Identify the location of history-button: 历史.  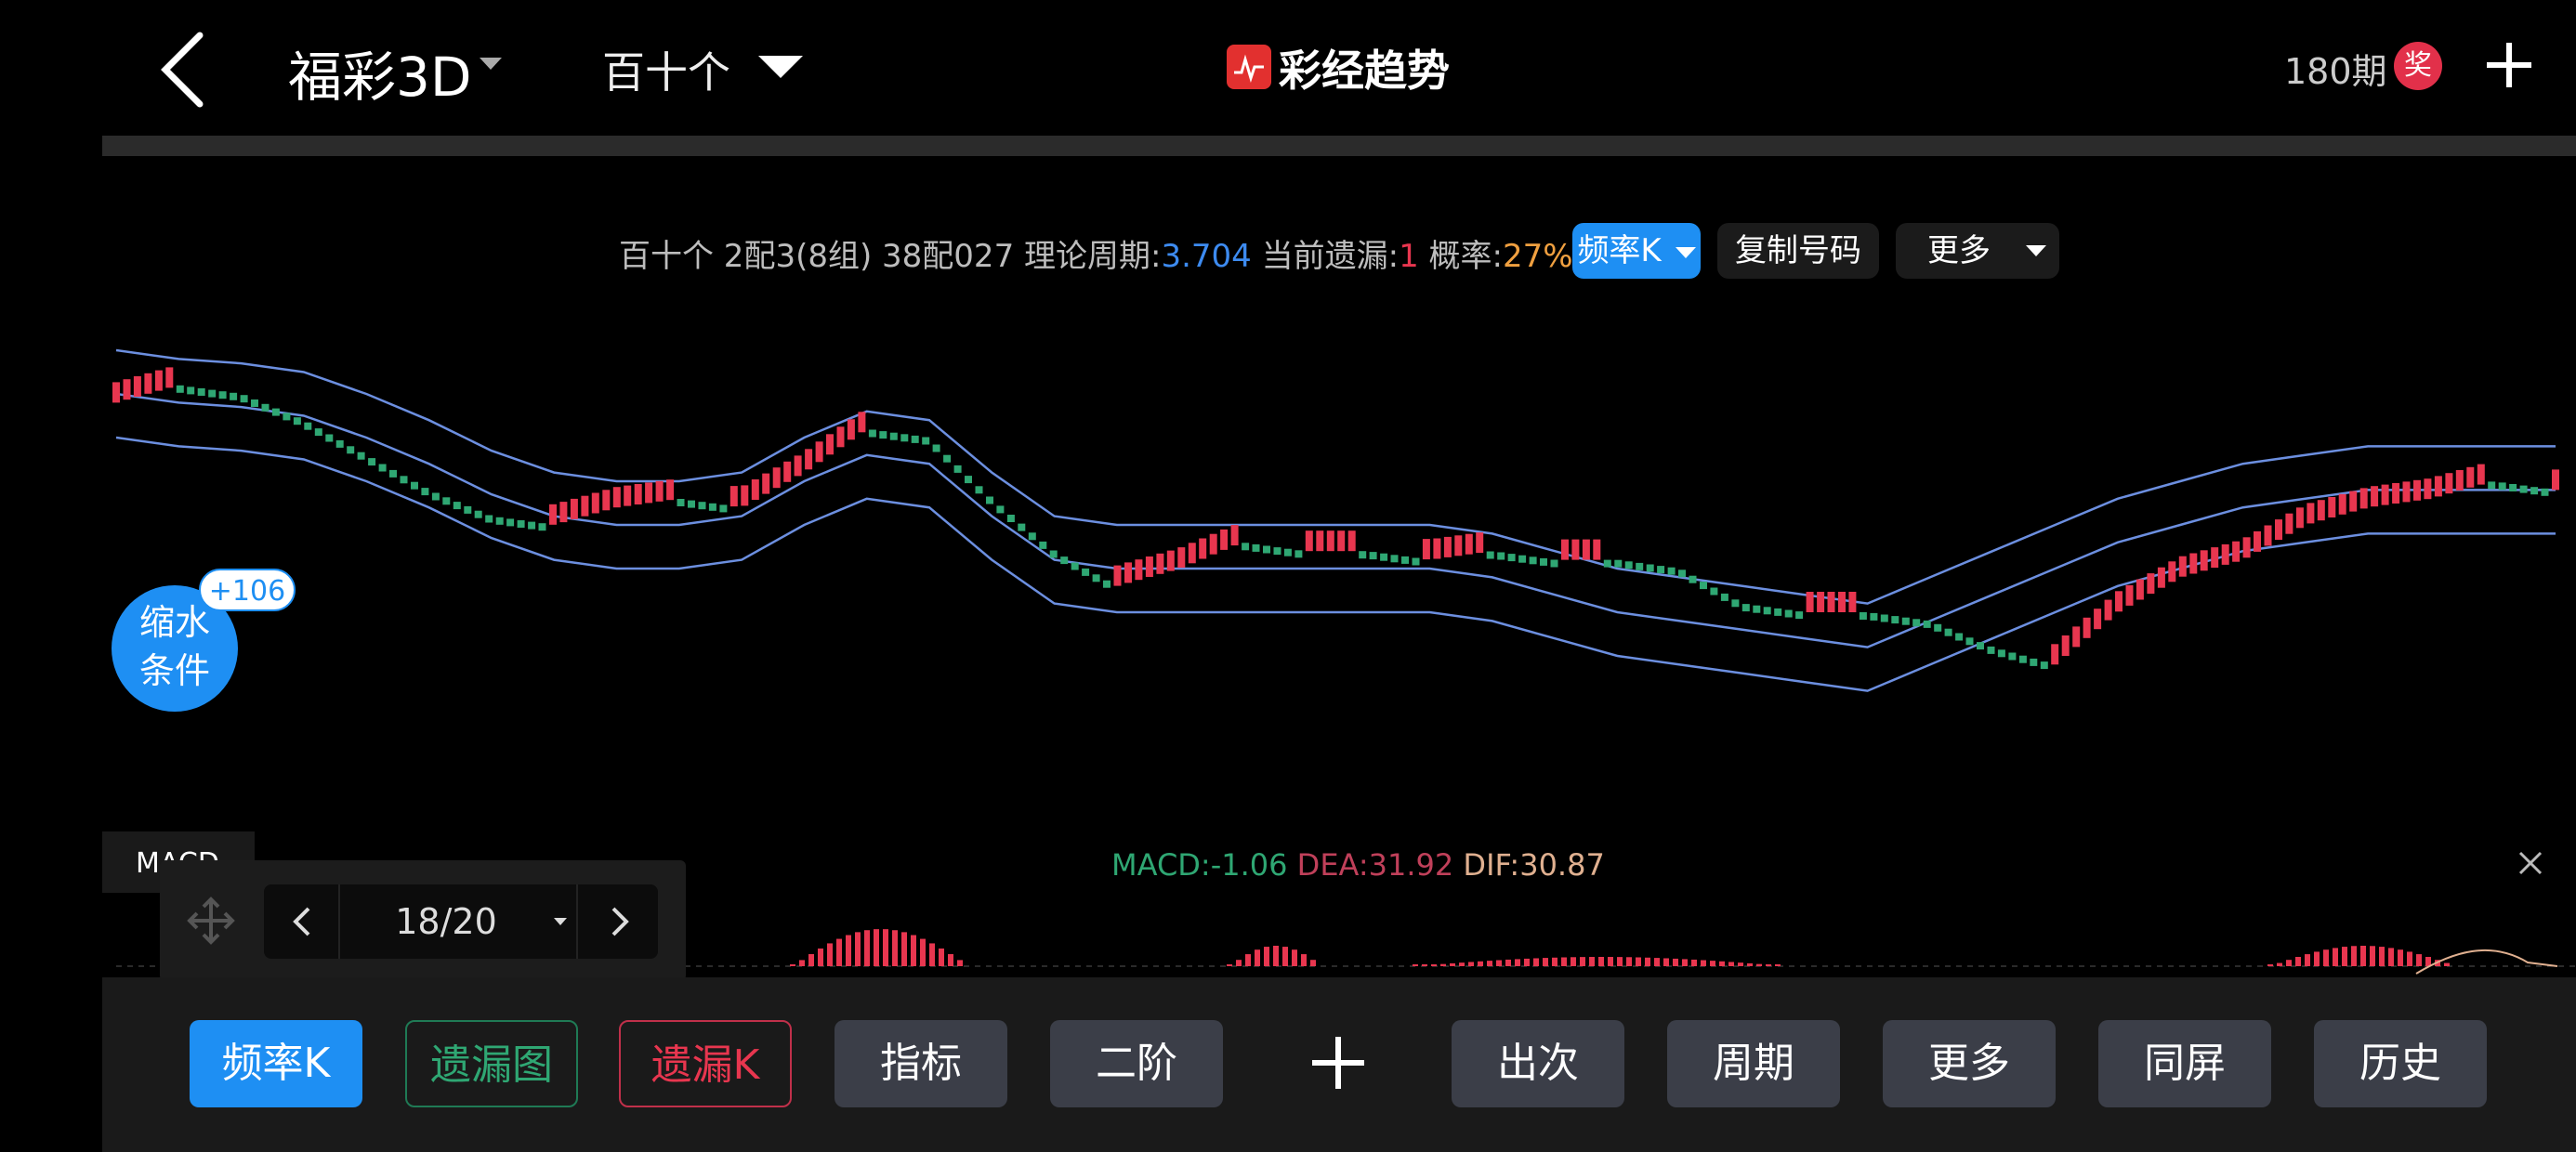
(2400, 1063).